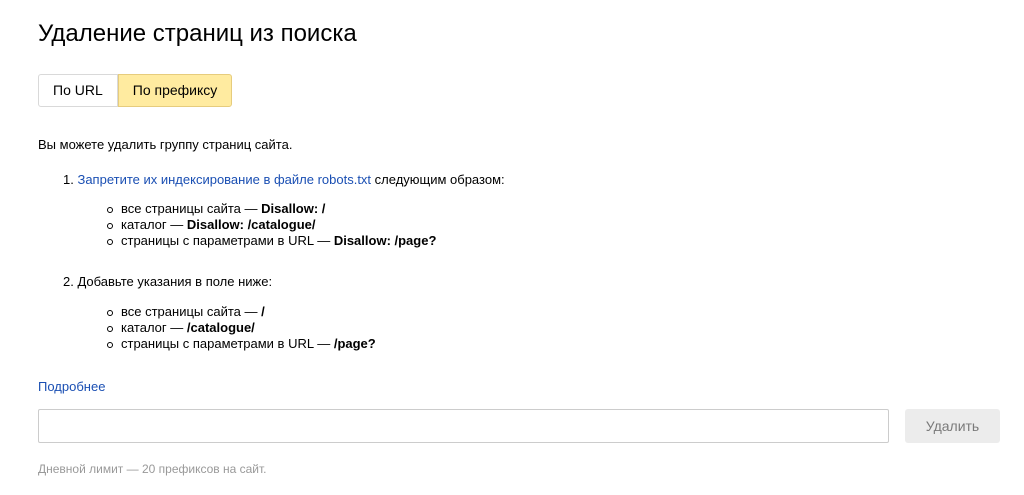  I want to click on intro-text: Вы можете удалить группу страниц сайта., so click(165, 144).